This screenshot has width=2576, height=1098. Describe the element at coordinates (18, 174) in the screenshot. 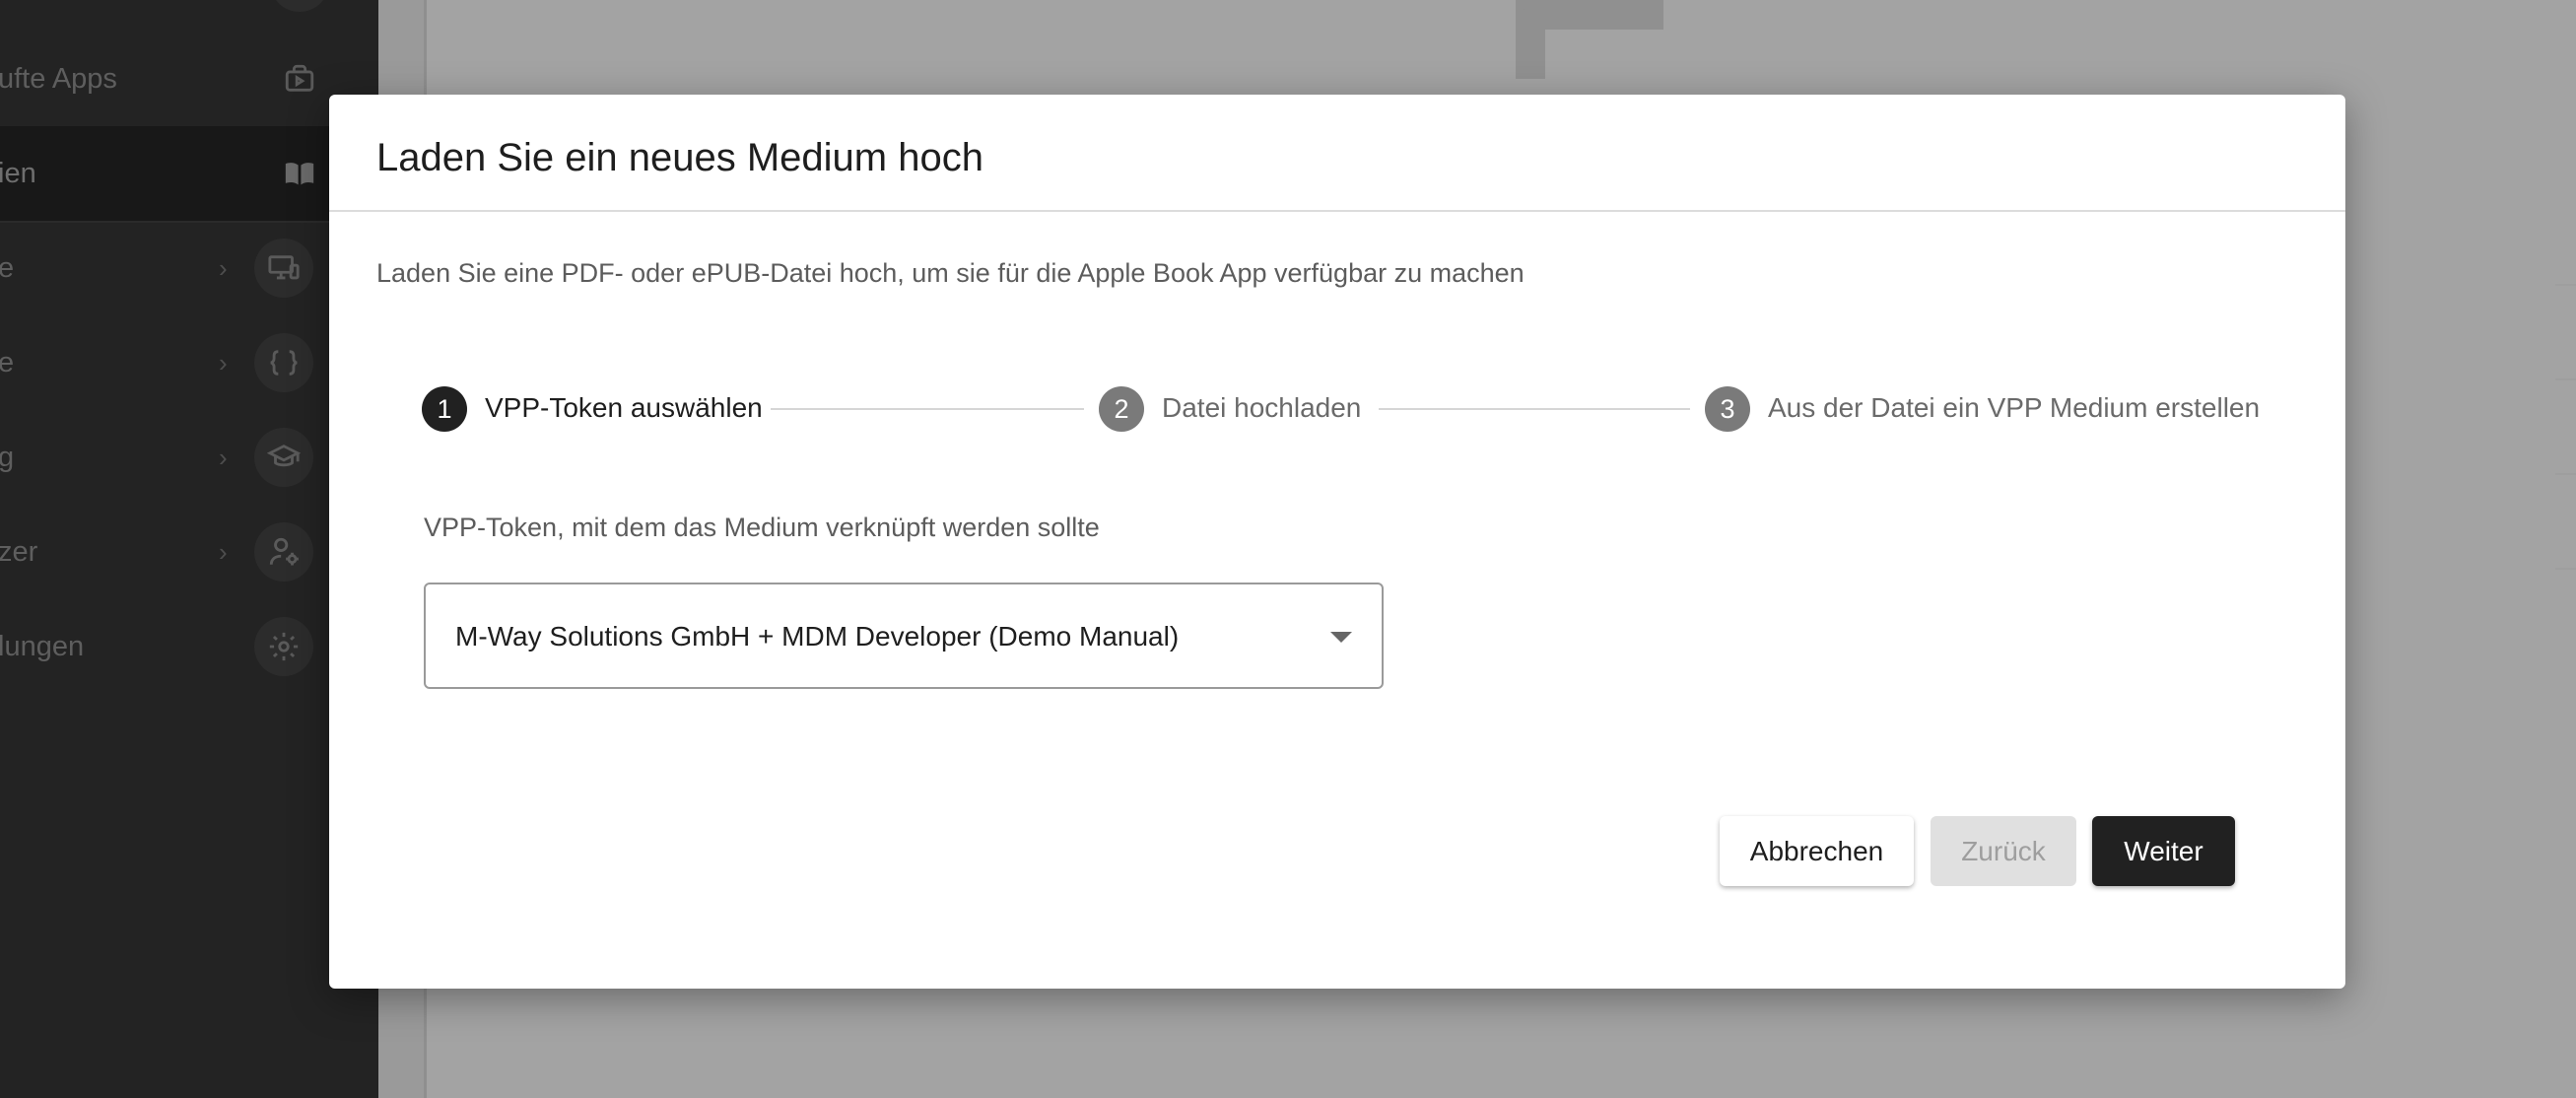

I see `sidebar-item-label: ien` at that location.